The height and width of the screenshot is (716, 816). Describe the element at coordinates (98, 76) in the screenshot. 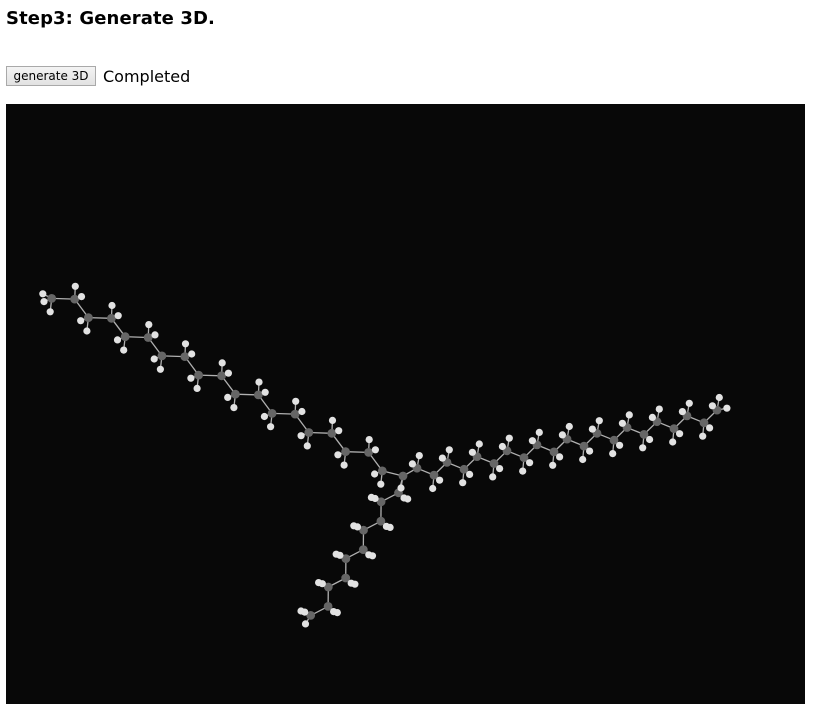

I see `controls-row: generate 3D Completed` at that location.